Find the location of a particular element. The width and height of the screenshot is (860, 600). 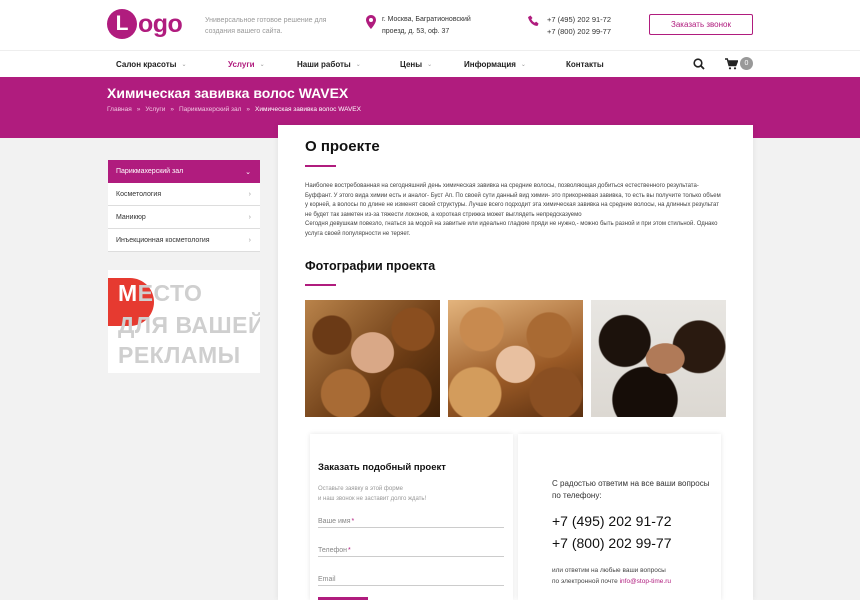

sidebar-item-cosmetology: Косметология › is located at coordinates (184, 194).